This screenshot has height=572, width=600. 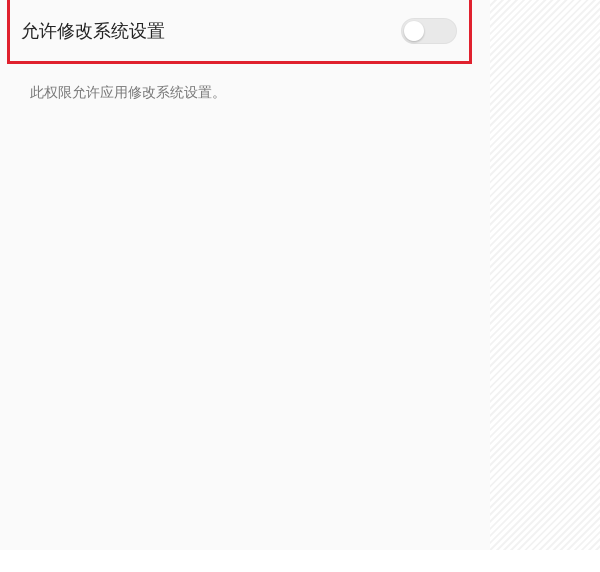 I want to click on setting-label: 允许修改系统设置, so click(x=93, y=31).